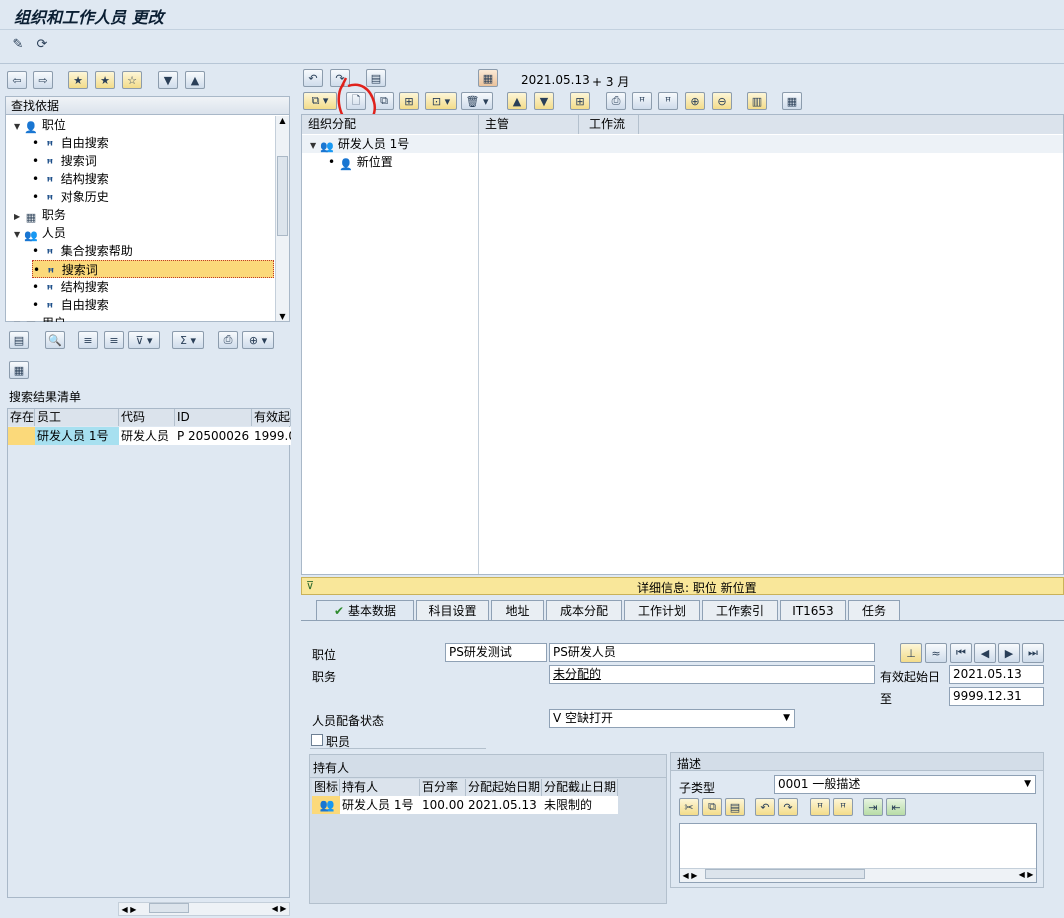 The image size is (1064, 918). What do you see at coordinates (105, 80) in the screenshot?
I see `favorites-icon: ★` at bounding box center [105, 80].